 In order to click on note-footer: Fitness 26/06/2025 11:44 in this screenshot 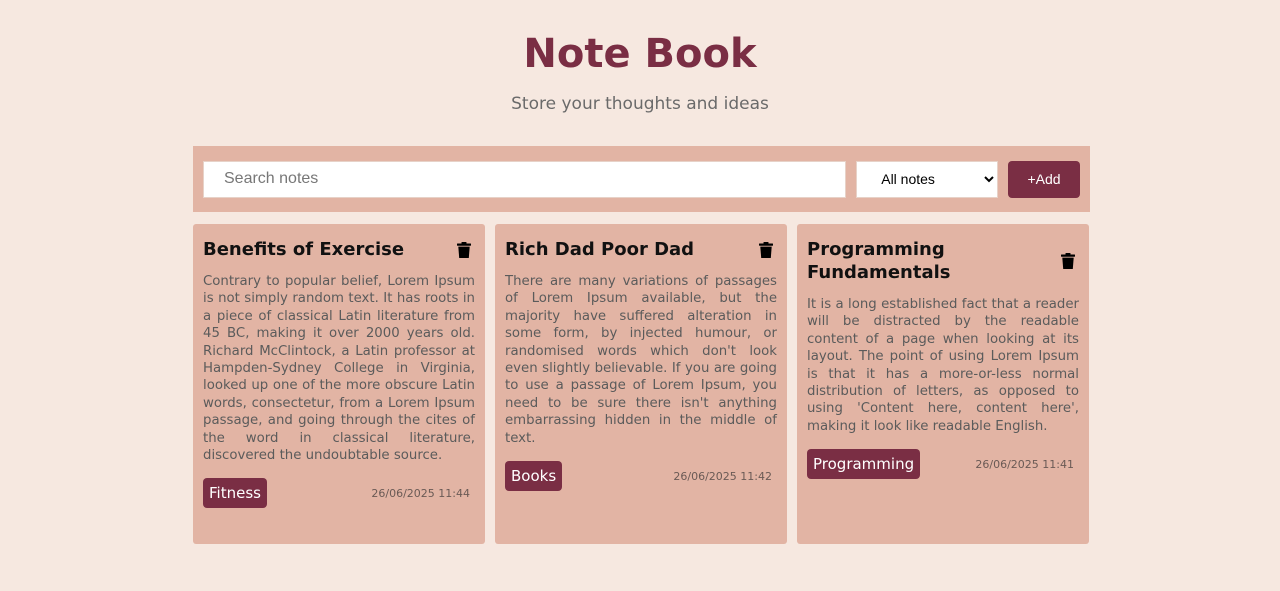, I will do `click(339, 493)`.